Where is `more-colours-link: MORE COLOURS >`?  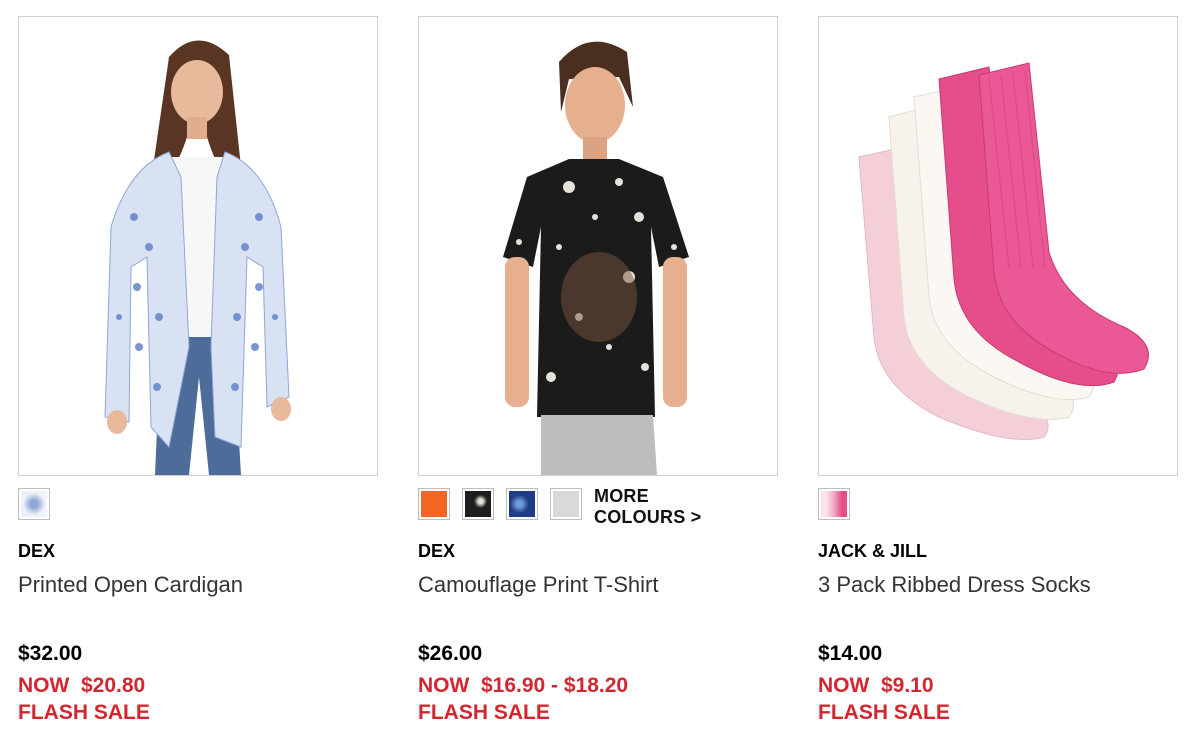
more-colours-link: MORE COLOURS > is located at coordinates (659, 507).